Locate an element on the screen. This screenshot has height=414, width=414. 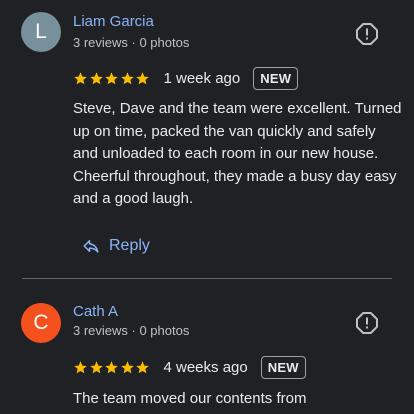
reviewer-name: Cath A is located at coordinates (95, 311).